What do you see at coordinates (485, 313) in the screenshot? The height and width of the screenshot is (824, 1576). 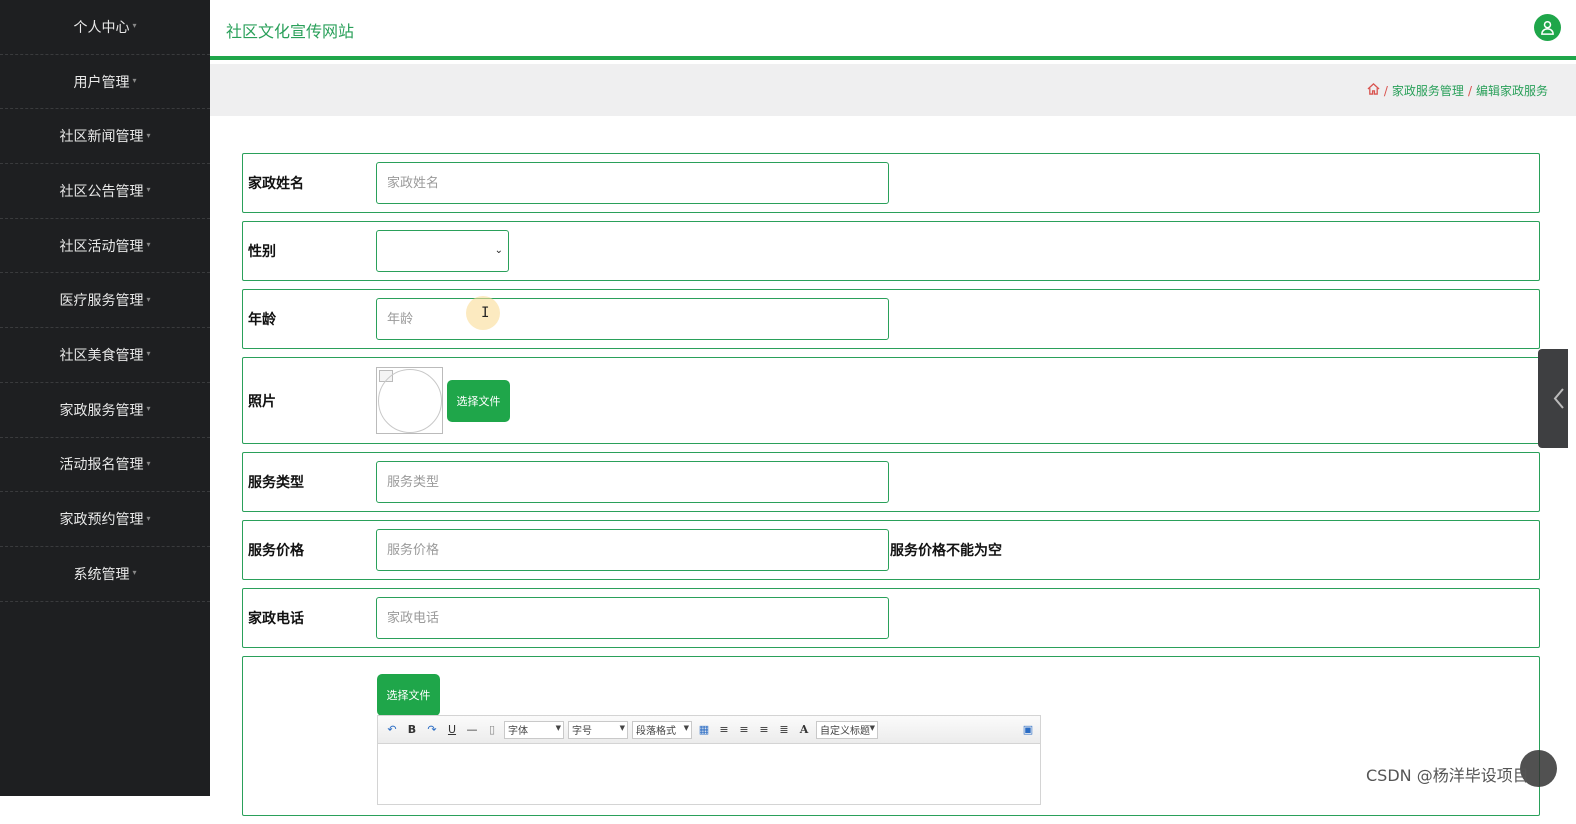 I see `text-cursor-icon: I` at bounding box center [485, 313].